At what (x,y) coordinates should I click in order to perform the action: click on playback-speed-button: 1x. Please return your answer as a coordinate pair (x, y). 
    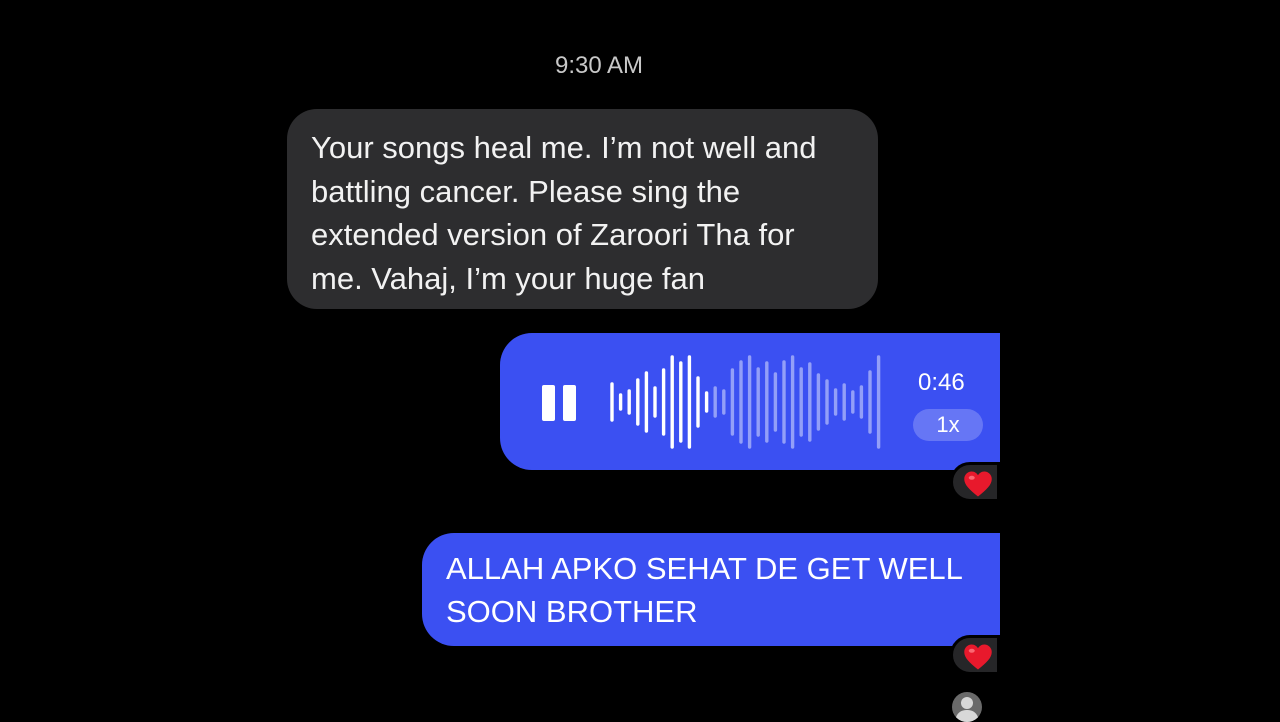
    Looking at the image, I should click on (948, 425).